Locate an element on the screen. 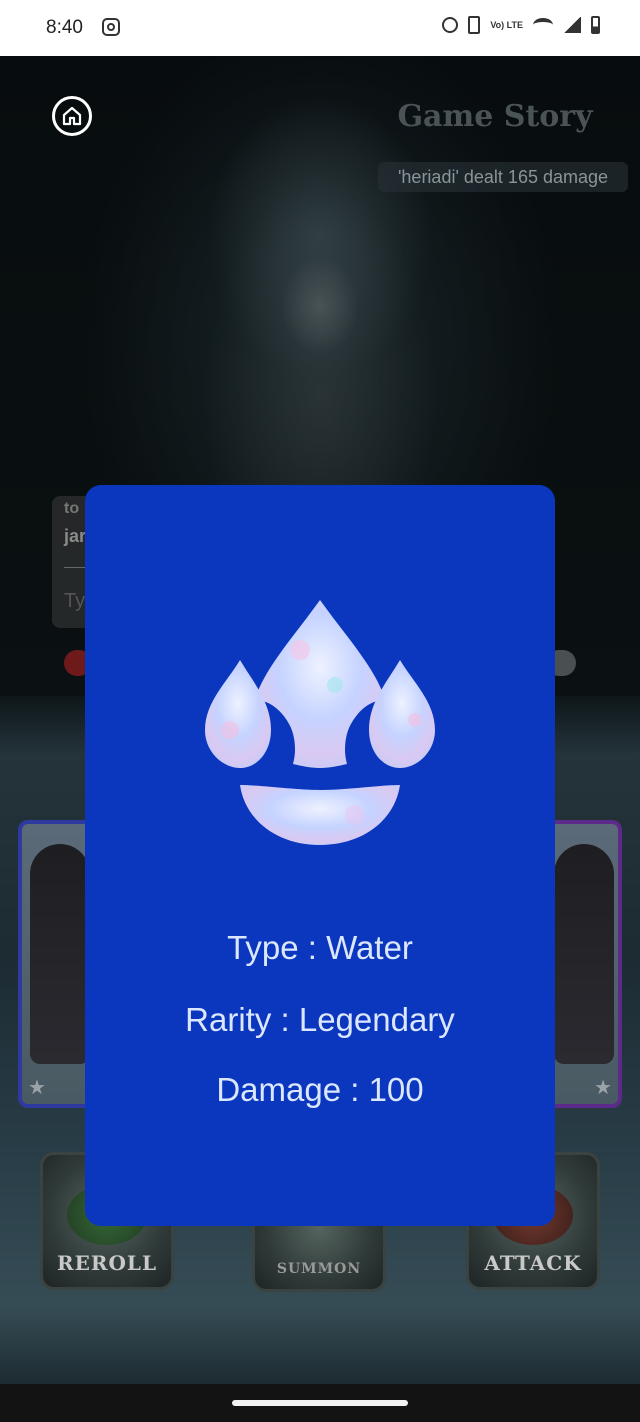  water-drops-icon is located at coordinates (320, 722).